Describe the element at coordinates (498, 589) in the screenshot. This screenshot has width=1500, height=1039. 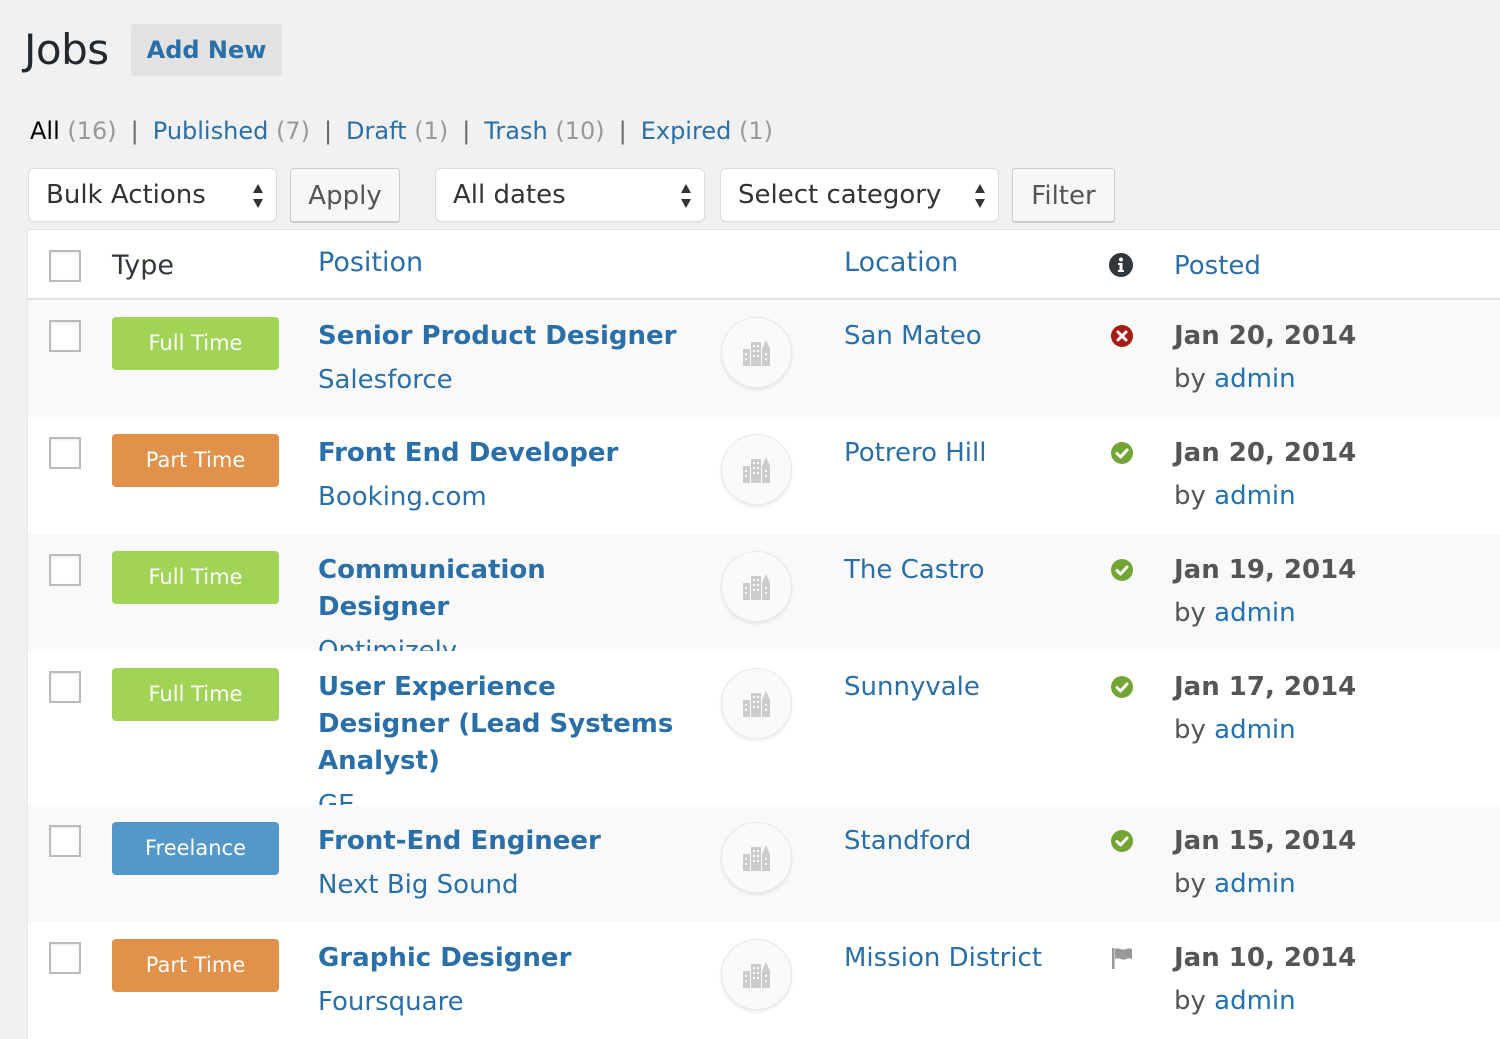
I see `job-title-link: Communication Designer` at that location.